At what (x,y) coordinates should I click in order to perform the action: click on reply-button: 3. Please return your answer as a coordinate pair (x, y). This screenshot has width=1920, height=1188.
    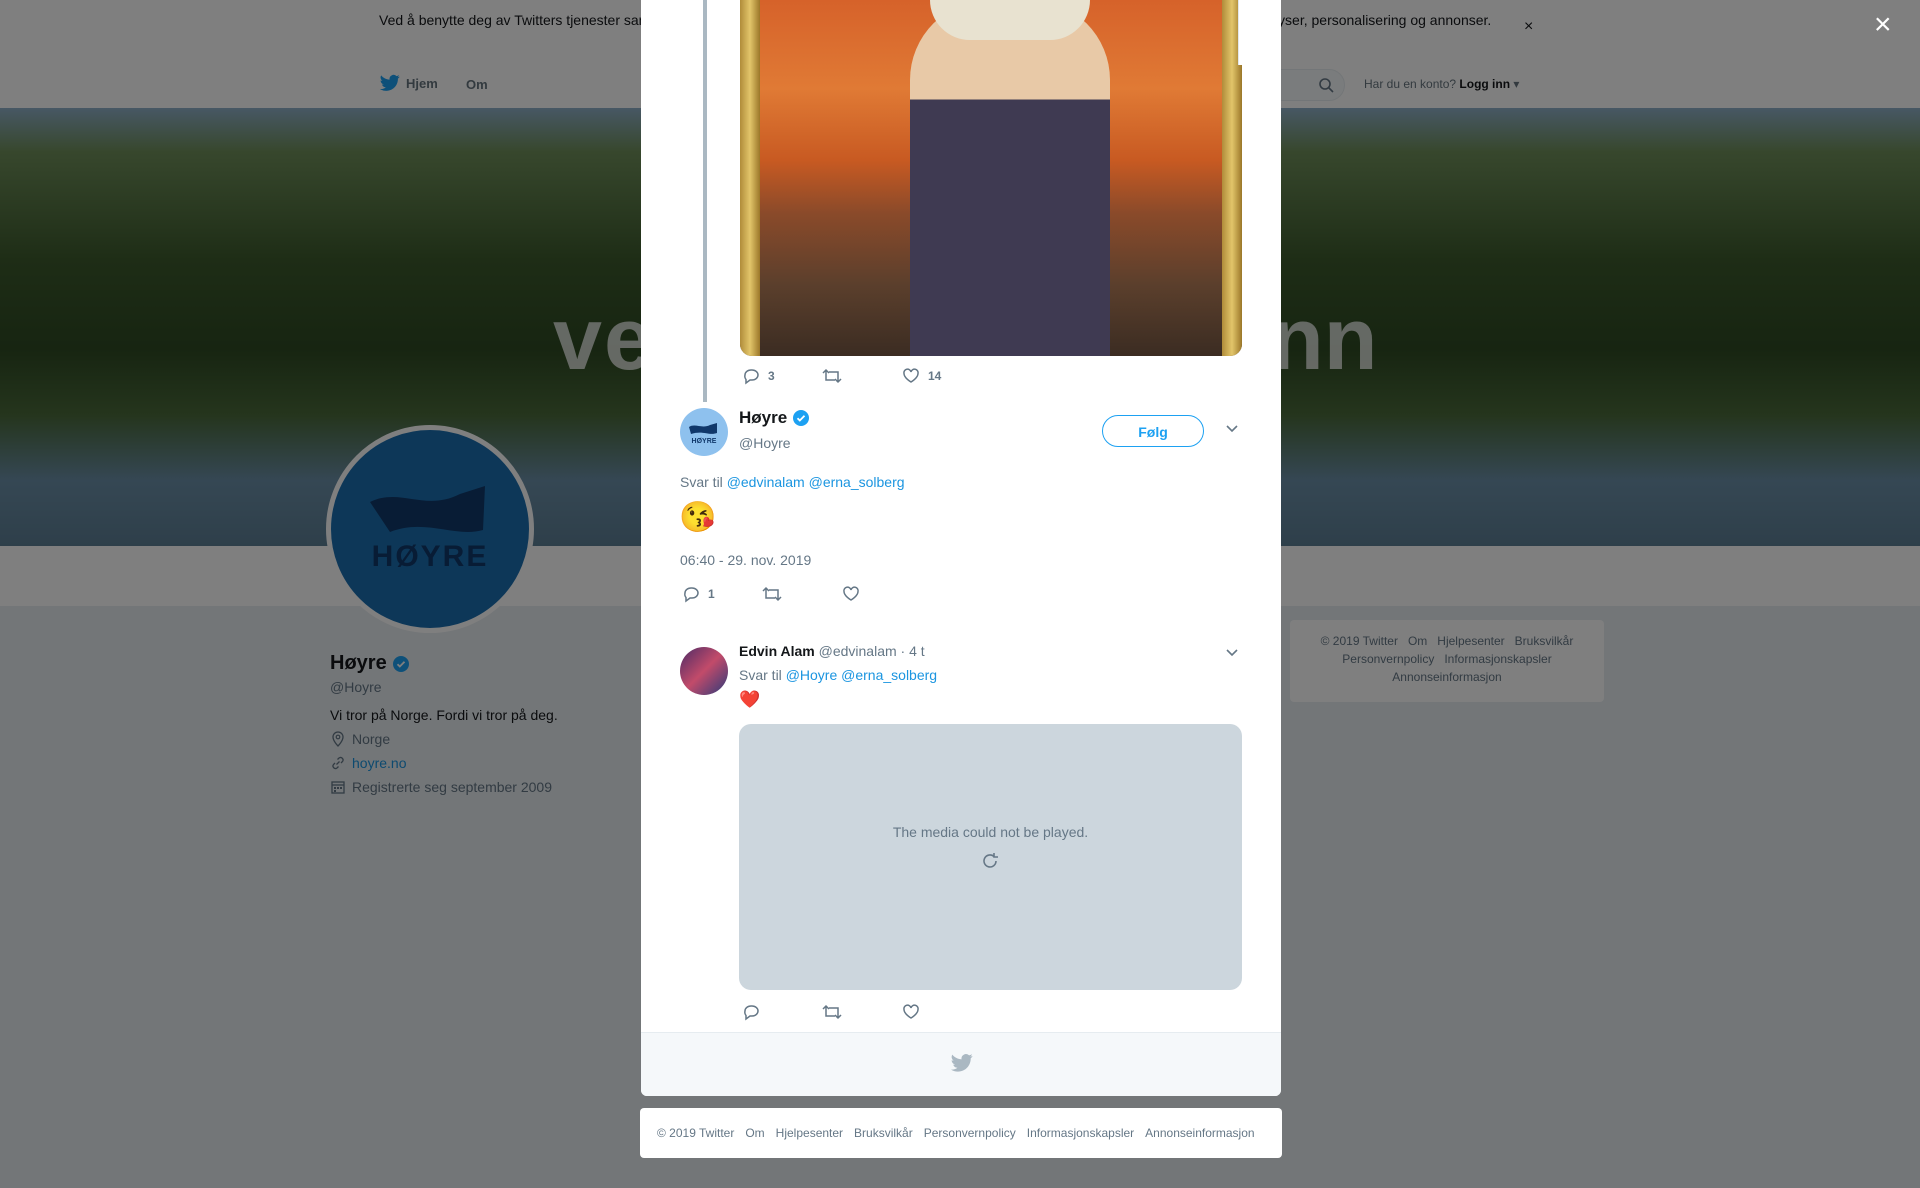
    Looking at the image, I should click on (782, 376).